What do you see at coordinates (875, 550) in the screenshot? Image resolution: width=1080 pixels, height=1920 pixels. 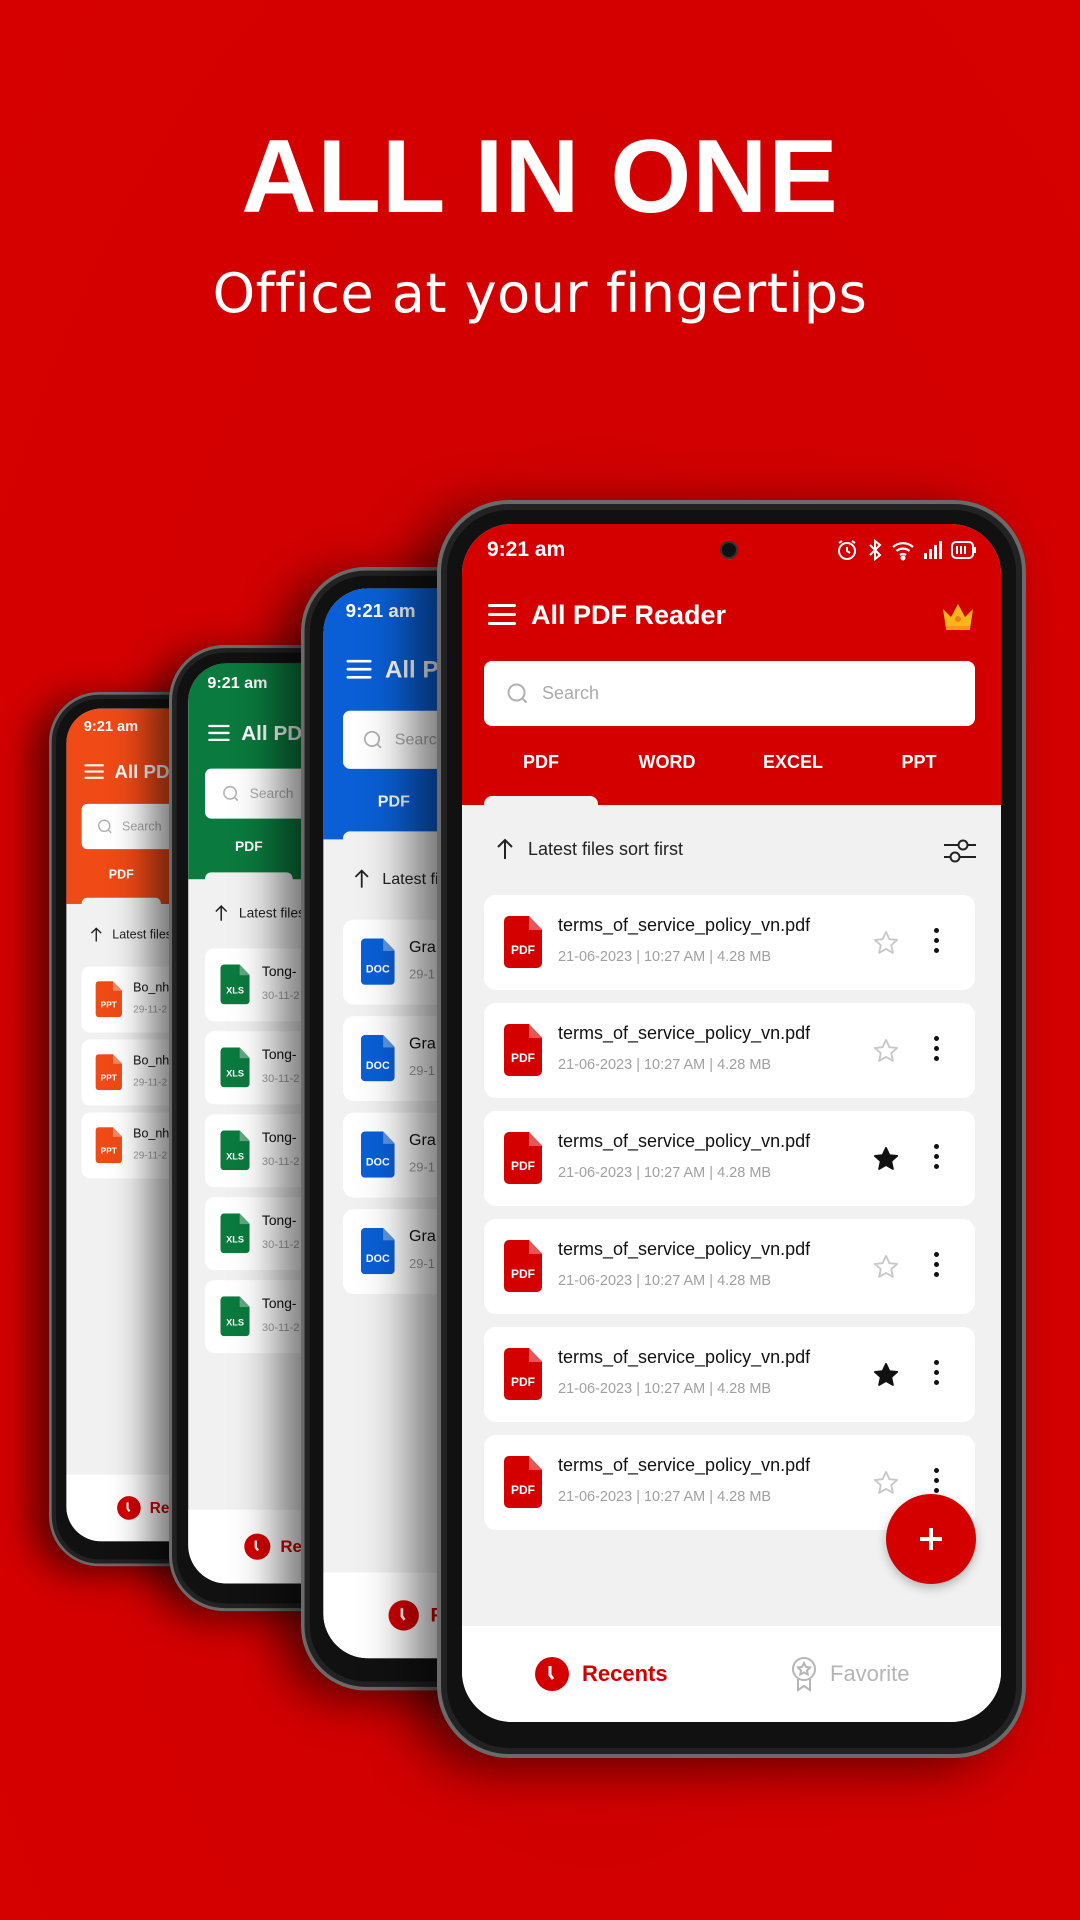 I see `bluetooth-icon` at bounding box center [875, 550].